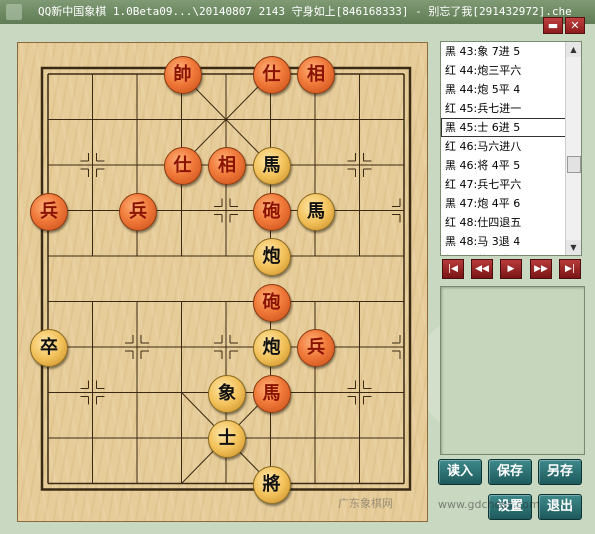 The height and width of the screenshot is (534, 595). What do you see at coordinates (14, 12) in the screenshot?
I see `app-icon` at bounding box center [14, 12].